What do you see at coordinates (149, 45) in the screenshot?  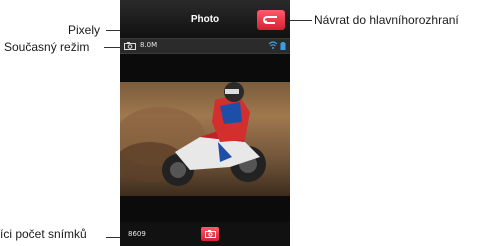 I see `resolution-label: 8.0M` at bounding box center [149, 45].